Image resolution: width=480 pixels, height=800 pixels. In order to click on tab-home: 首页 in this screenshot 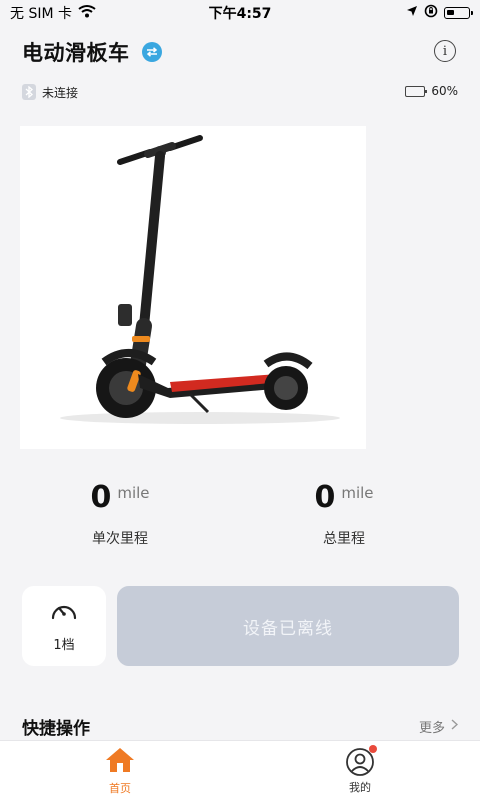, I will do `click(120, 770)`.